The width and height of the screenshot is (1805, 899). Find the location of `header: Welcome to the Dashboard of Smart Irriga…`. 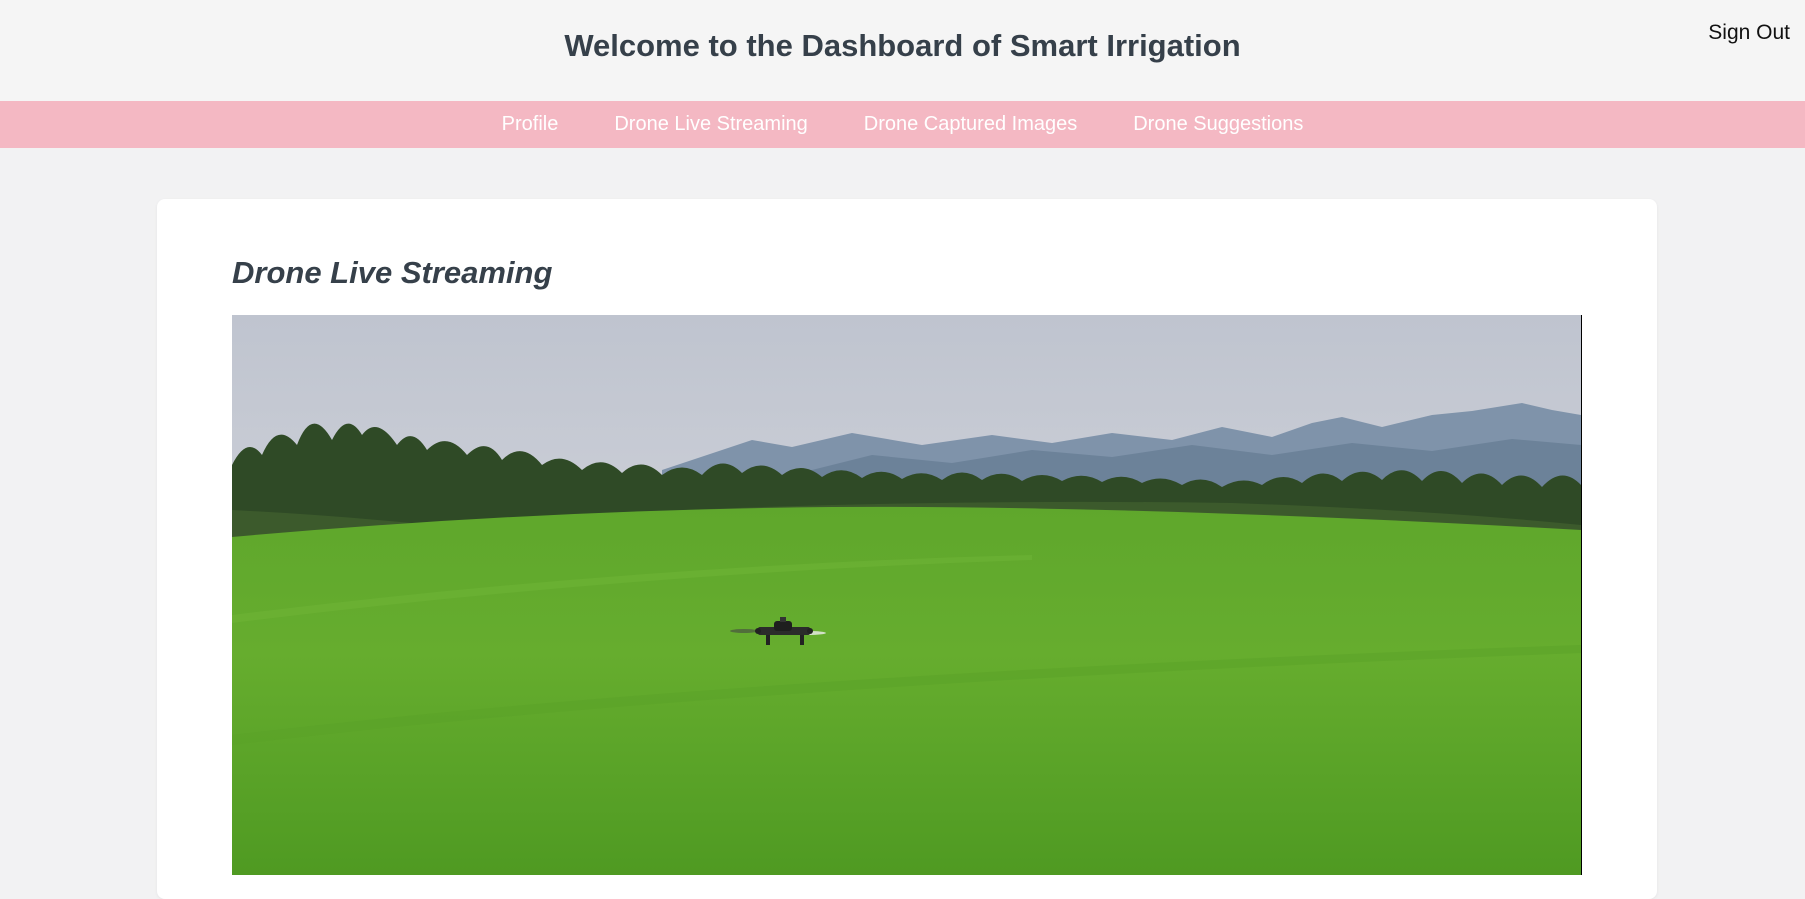

header: Welcome to the Dashboard of Smart Irriga… is located at coordinates (902, 50).